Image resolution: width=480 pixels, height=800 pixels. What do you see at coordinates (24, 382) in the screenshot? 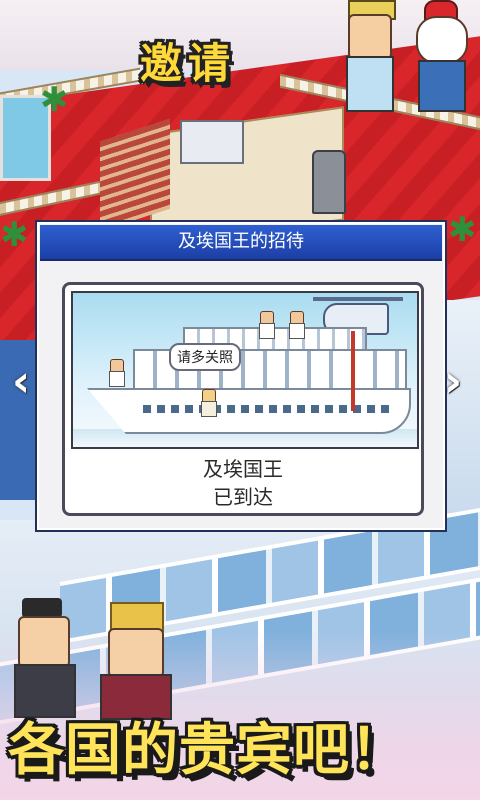
I see `chevron-left-icon: ‹` at bounding box center [24, 382].